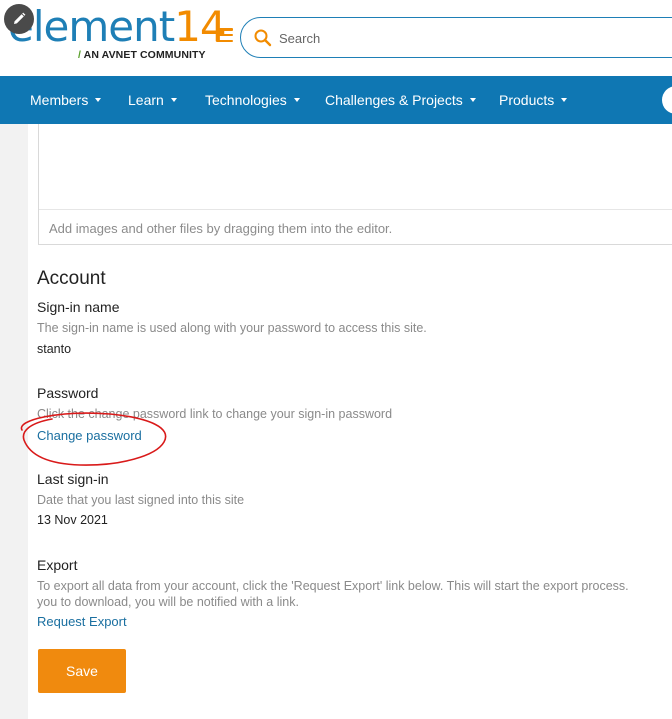  I want to click on request-export-link: Request Export, so click(82, 621).